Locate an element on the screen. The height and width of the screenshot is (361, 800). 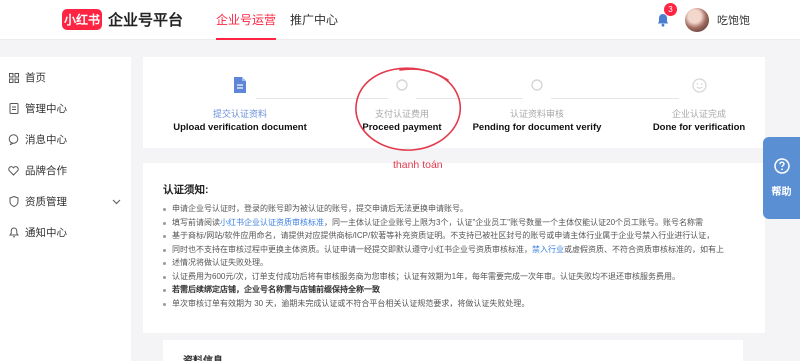
sidebar-item-notifications: 通知中心 is located at coordinates (65, 232).